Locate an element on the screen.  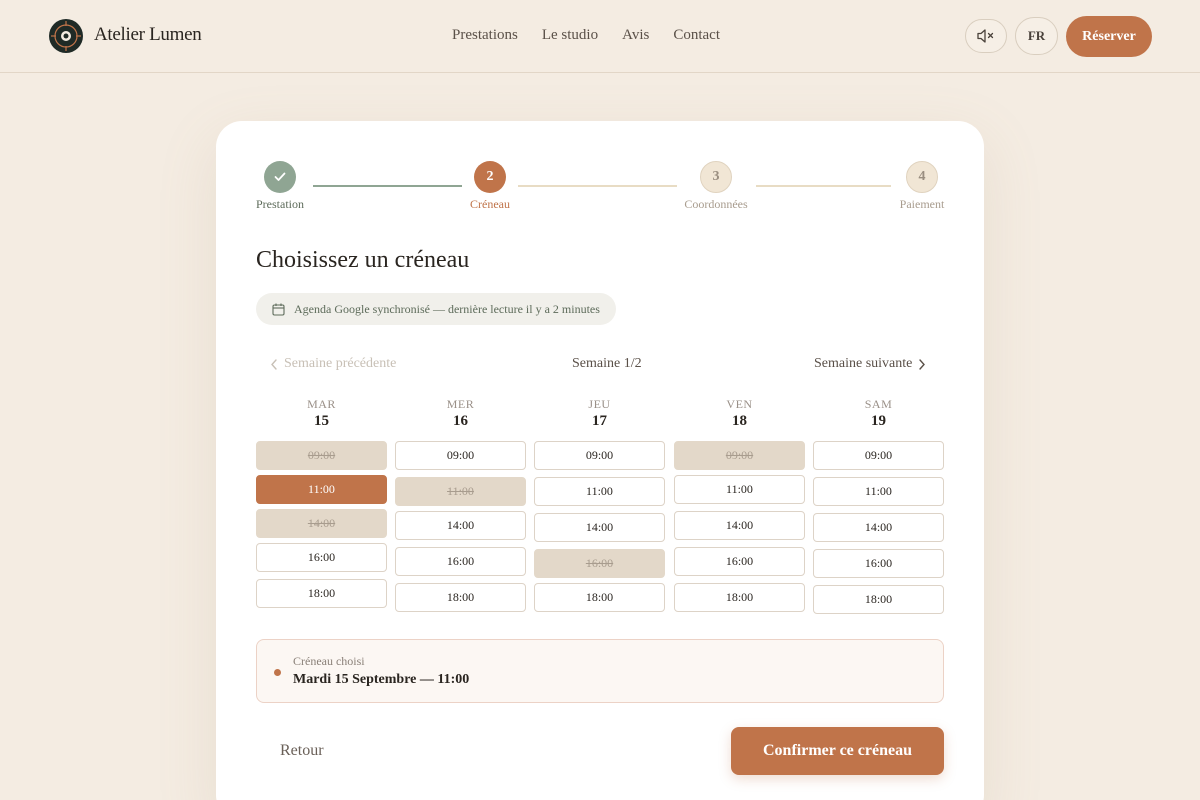
main-nav: Prestations Le studio Avis Contact is located at coordinates (586, 35).